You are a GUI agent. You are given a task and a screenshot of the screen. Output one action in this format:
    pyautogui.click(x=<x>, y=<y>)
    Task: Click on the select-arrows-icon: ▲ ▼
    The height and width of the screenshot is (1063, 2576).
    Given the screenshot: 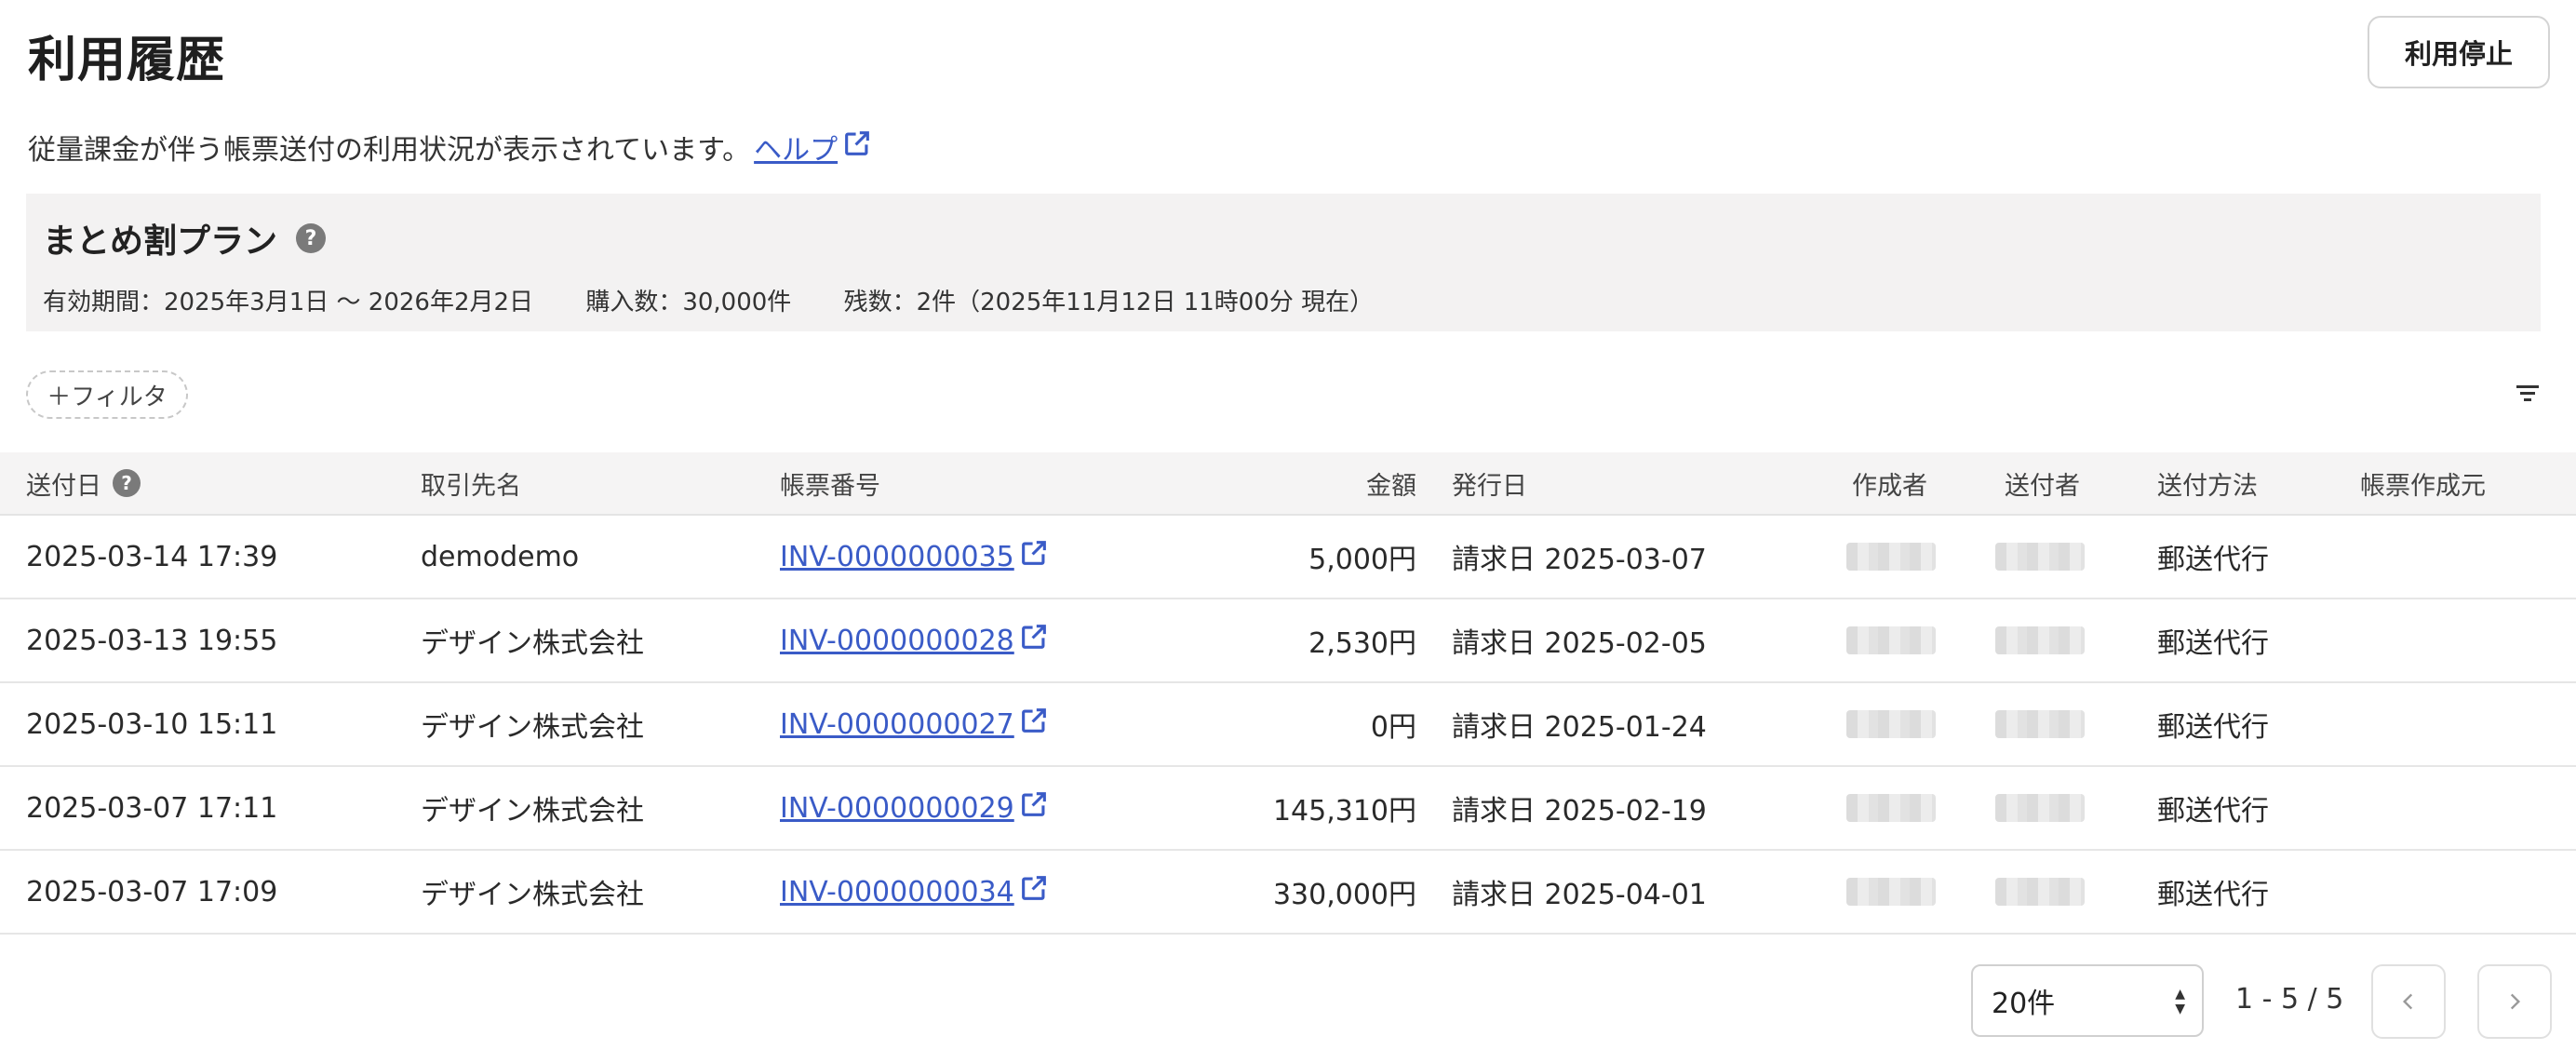 What is the action you would take?
    pyautogui.click(x=2180, y=1001)
    